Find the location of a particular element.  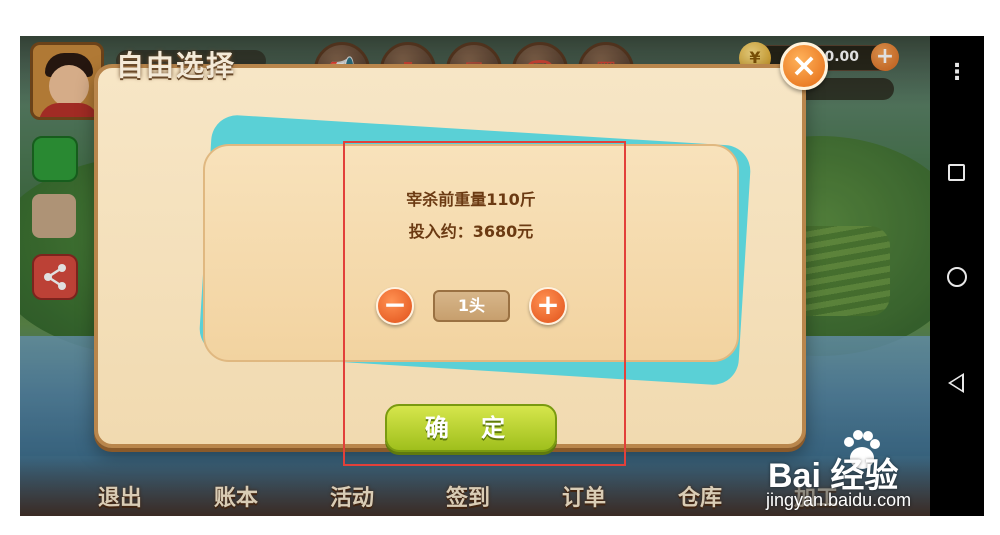

home-icon is located at coordinates (957, 277).